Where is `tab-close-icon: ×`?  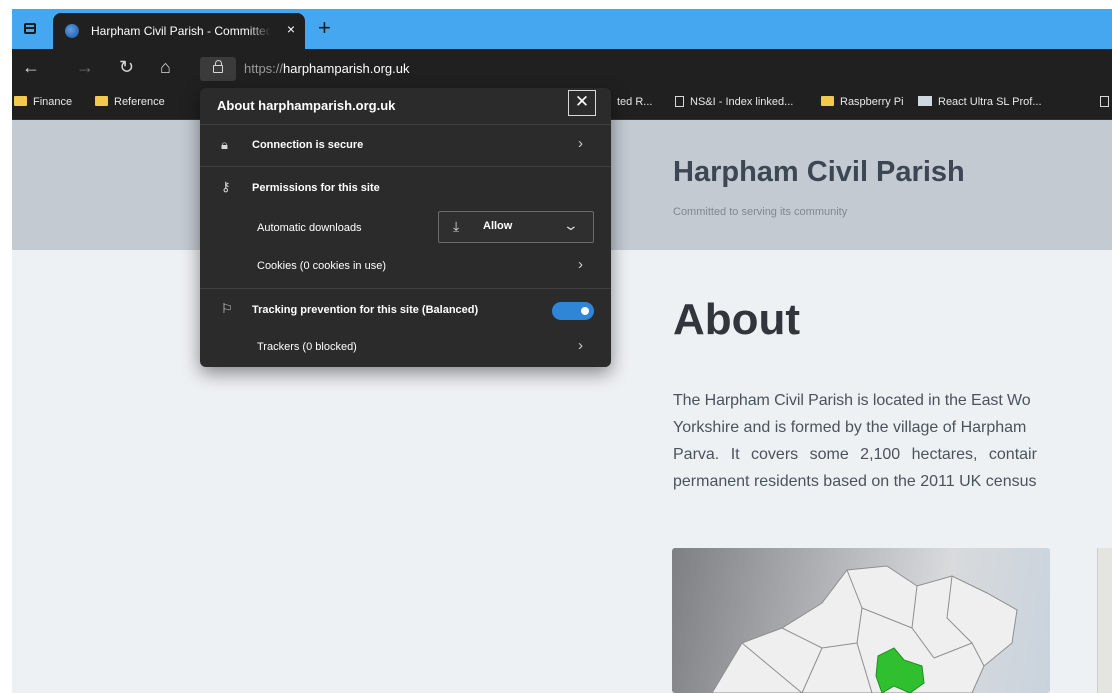 tab-close-icon: × is located at coordinates (291, 29).